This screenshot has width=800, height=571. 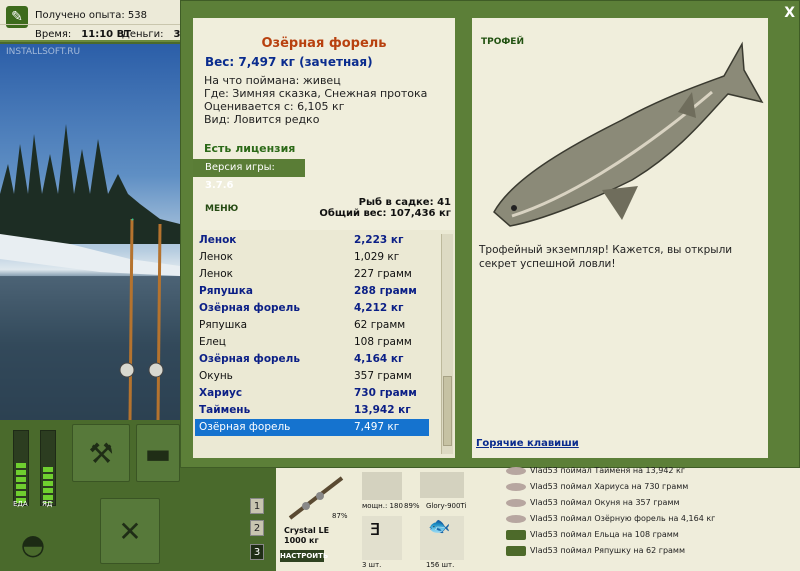 What do you see at coordinates (304, 556) in the screenshot?
I see `tune-button: НАСТРОИТЬ` at bounding box center [304, 556].